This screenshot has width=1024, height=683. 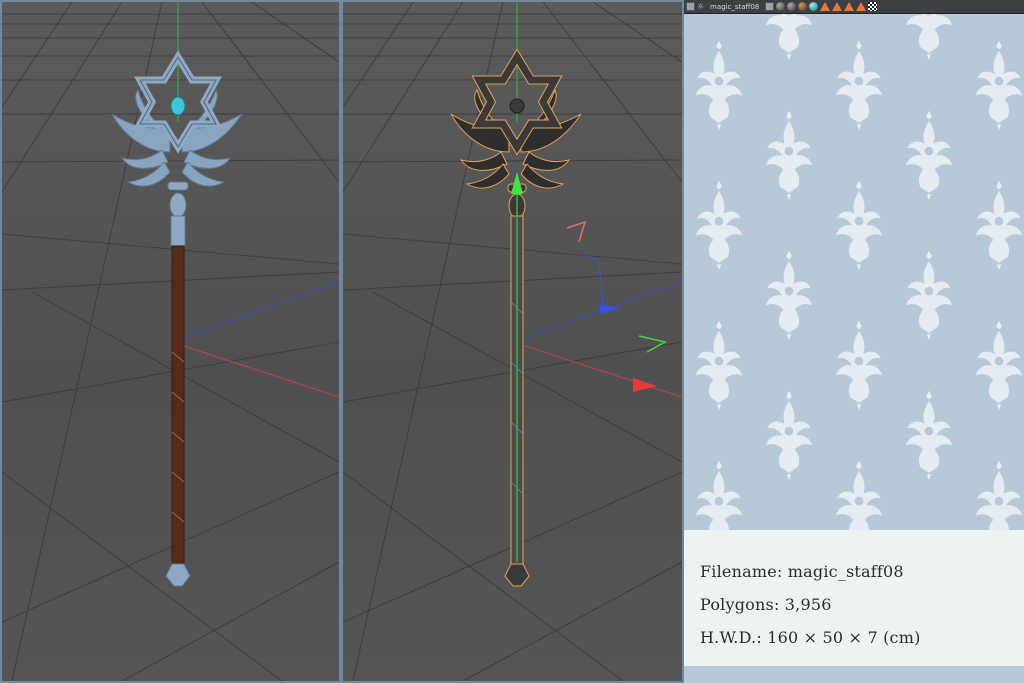 I want to click on preview-toolbar: ☼ magic_staff08, so click(x=854, y=7).